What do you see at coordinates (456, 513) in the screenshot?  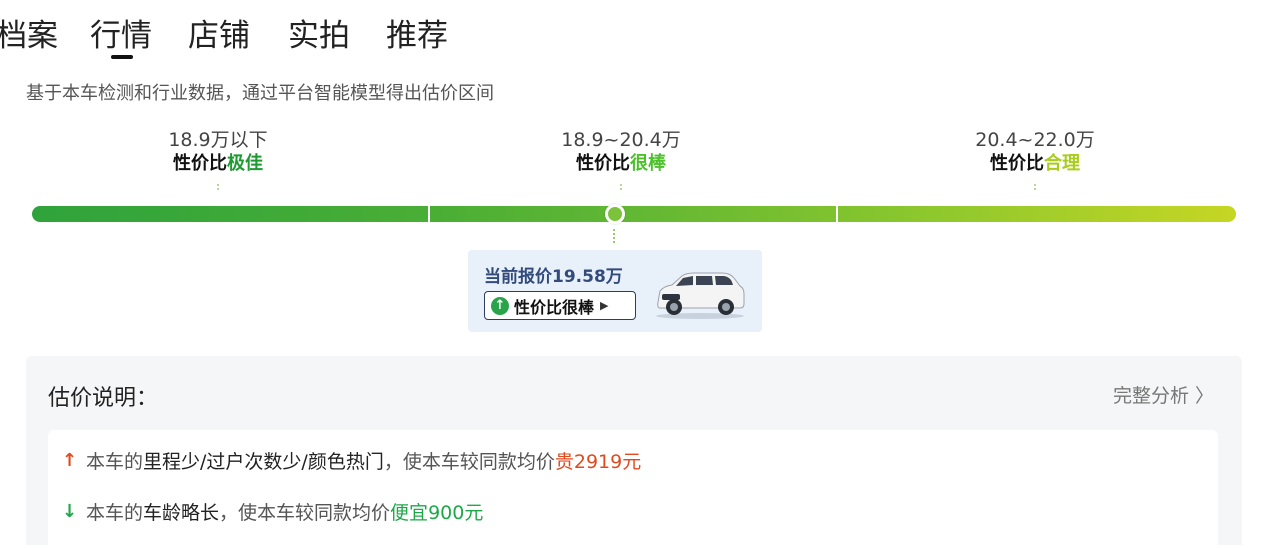 I see `factor-amount: 900元` at bounding box center [456, 513].